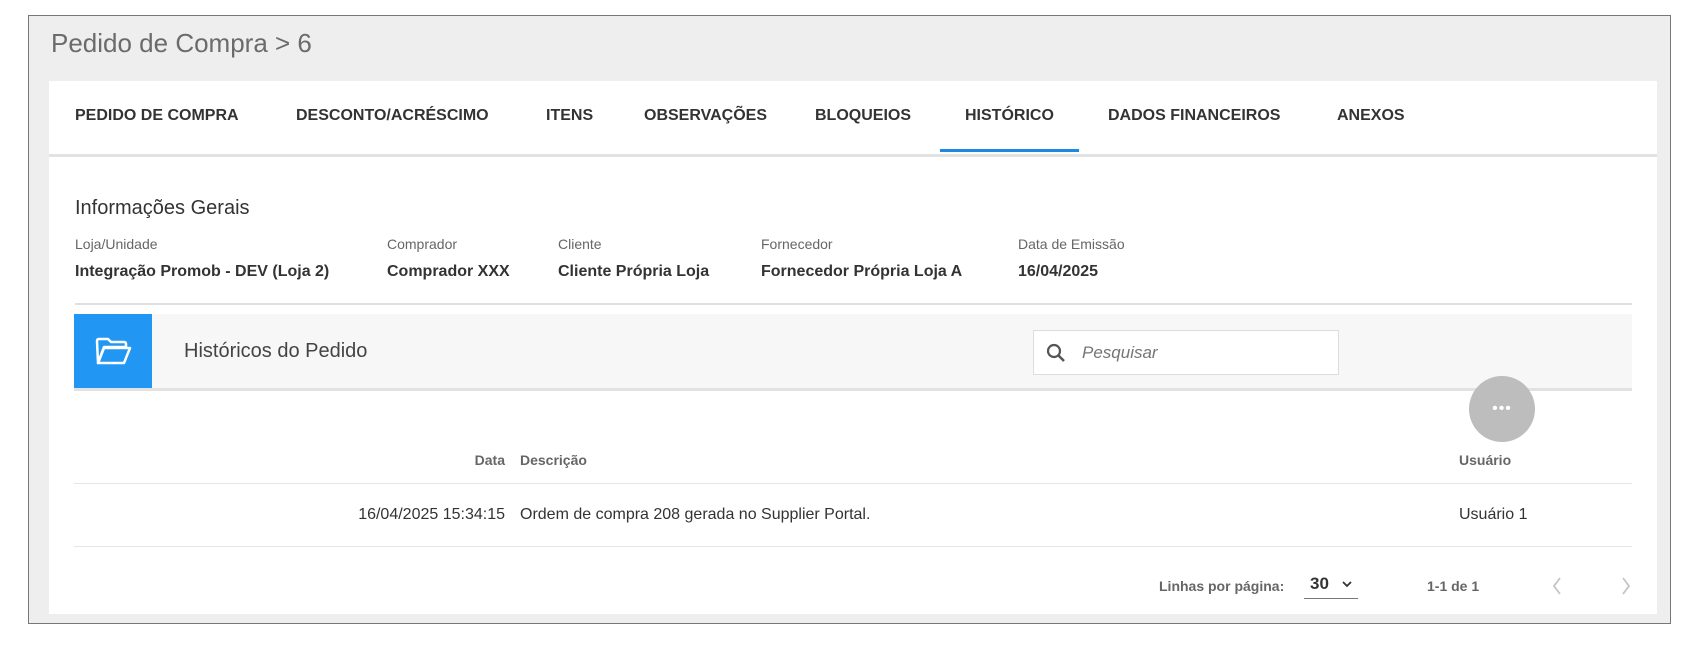  Describe the element at coordinates (705, 116) in the screenshot. I see `tab-observacoes: OBSERVAÇÕES` at that location.